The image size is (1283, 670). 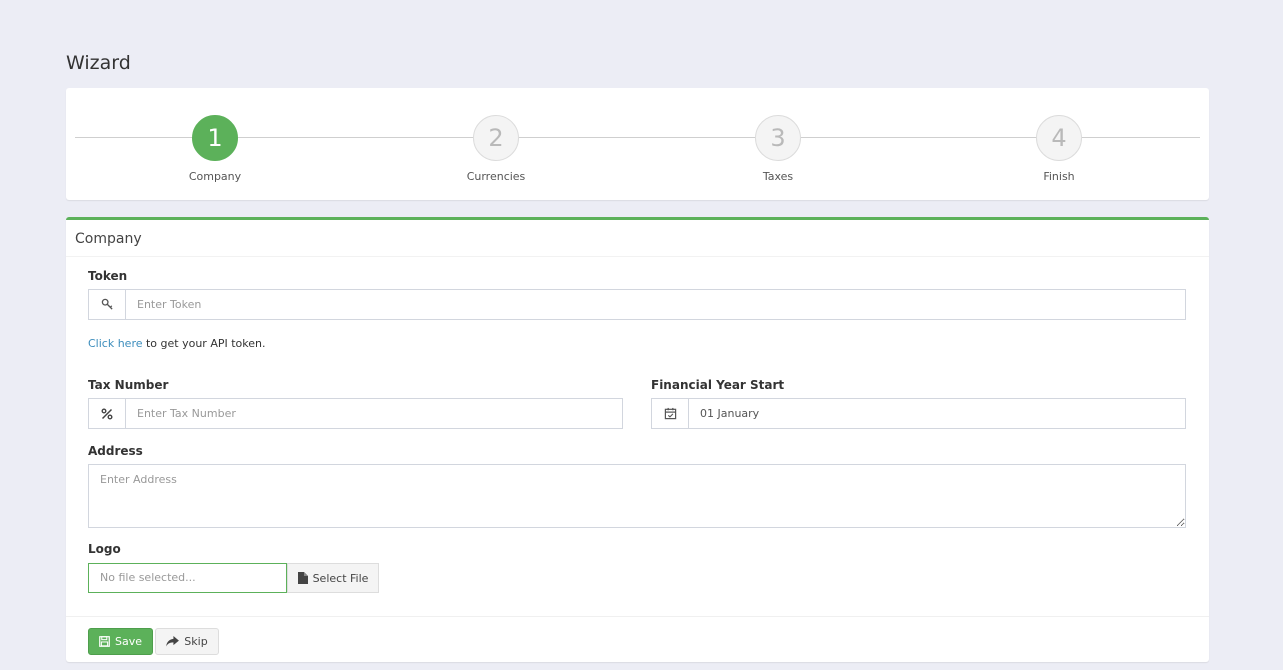 What do you see at coordinates (778, 138) in the screenshot?
I see `step-number: 3` at bounding box center [778, 138].